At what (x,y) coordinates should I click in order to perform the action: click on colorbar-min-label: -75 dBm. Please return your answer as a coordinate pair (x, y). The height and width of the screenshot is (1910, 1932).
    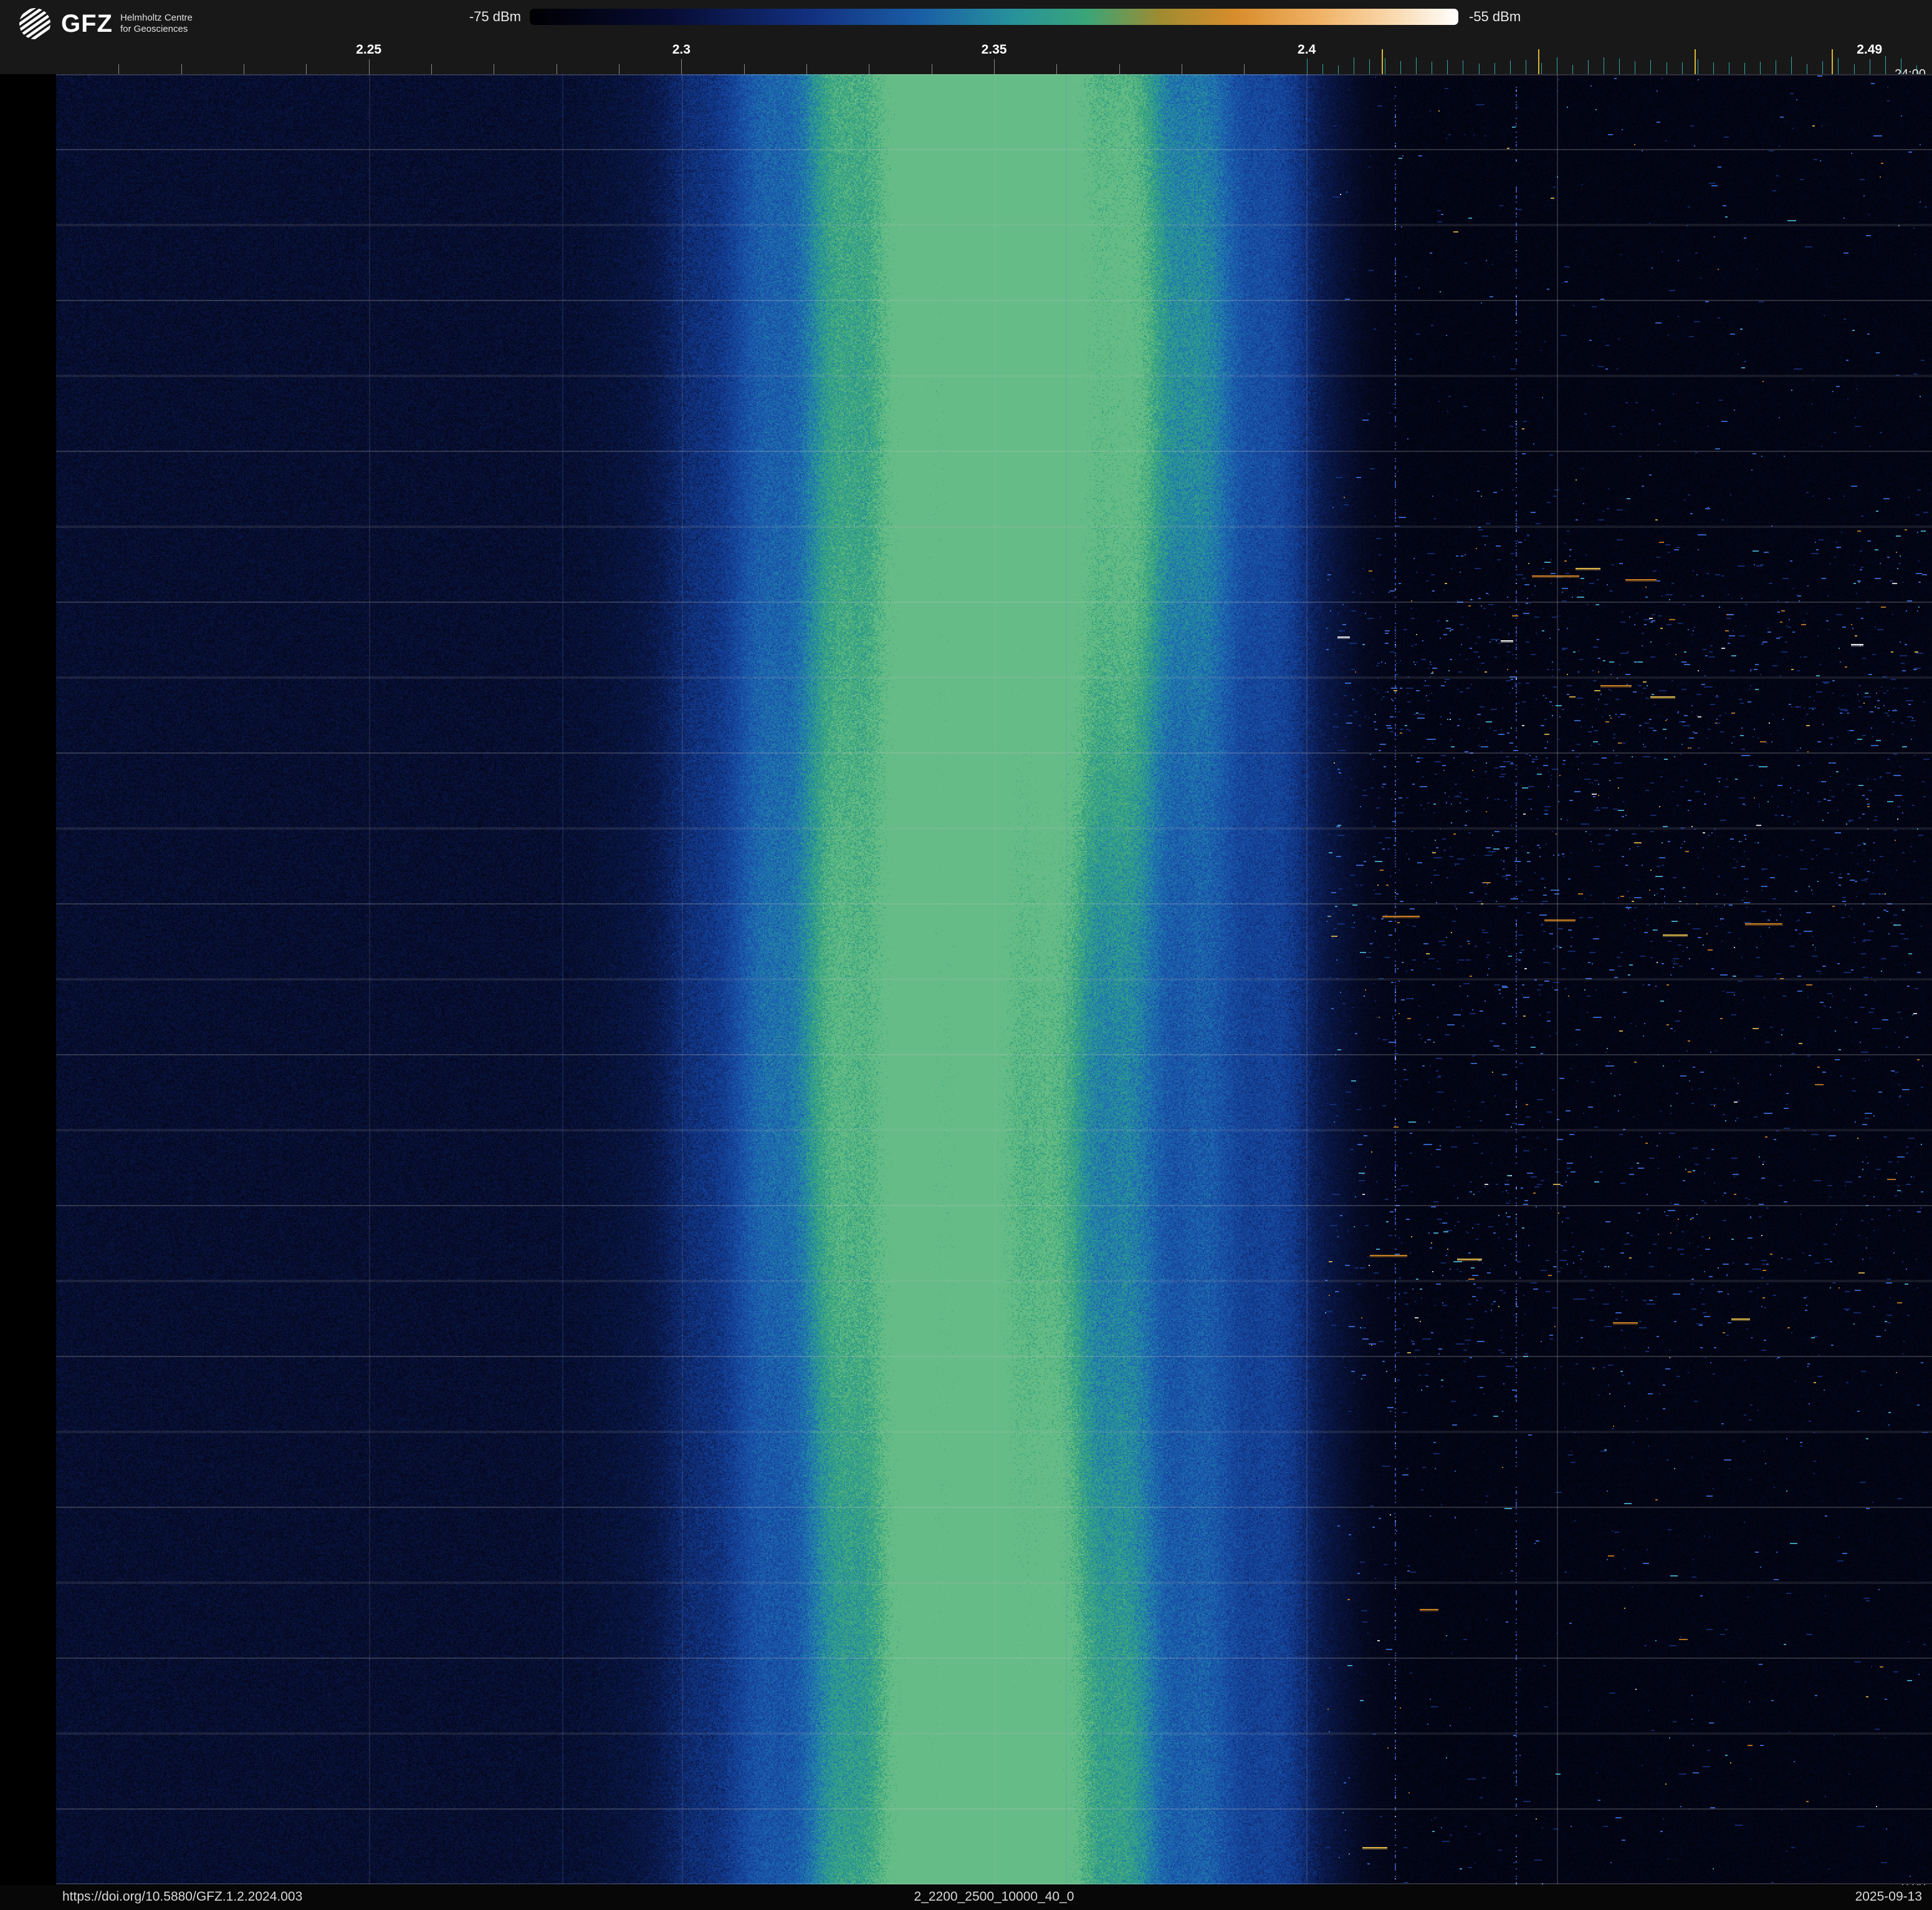
    Looking at the image, I should click on (495, 16).